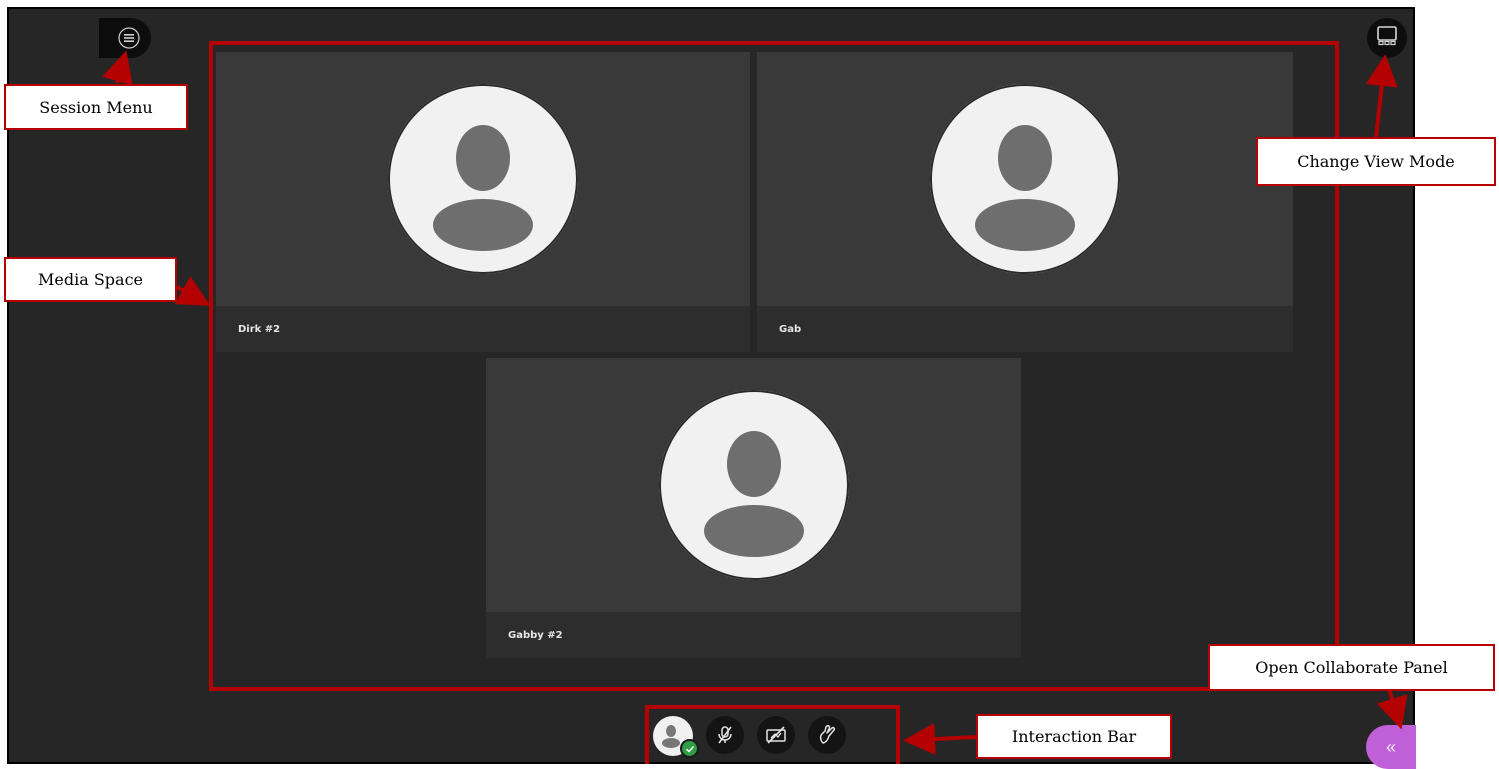  I want to click on participant-tile: Dirk #2, so click(483, 202).